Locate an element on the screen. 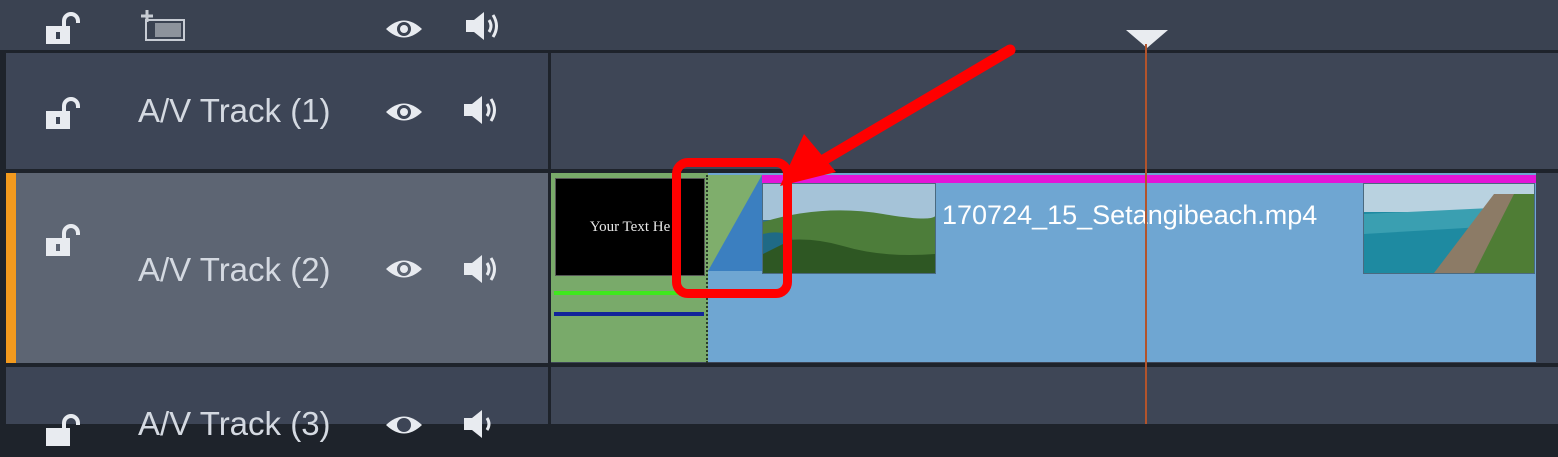  track-3-label: A/V Track (3) is located at coordinates (234, 423).